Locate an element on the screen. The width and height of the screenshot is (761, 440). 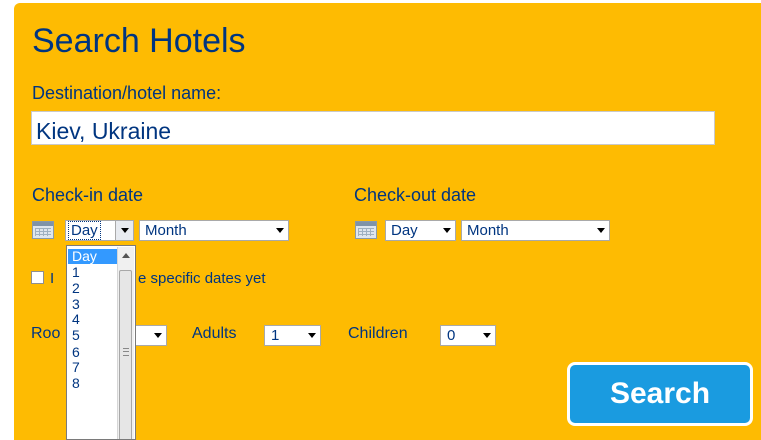
dropdown-option: 6 is located at coordinates (95, 352).